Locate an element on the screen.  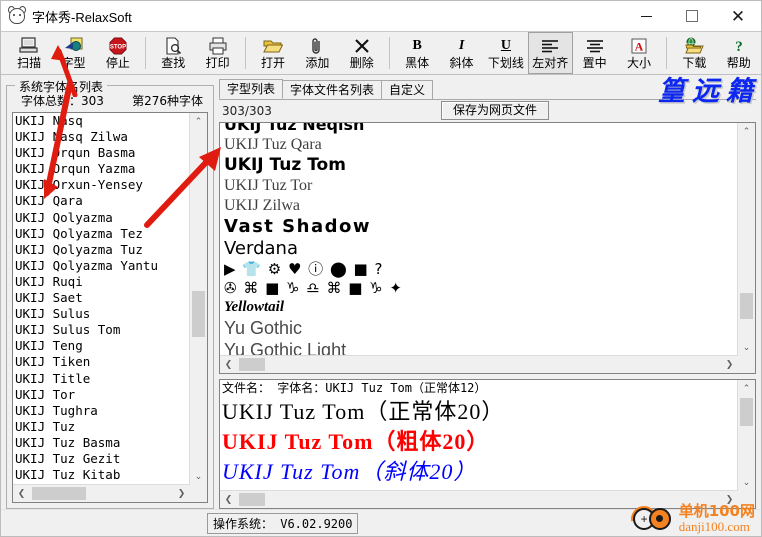
font-preview-item: Verdana is located at coordinates (481, 249).